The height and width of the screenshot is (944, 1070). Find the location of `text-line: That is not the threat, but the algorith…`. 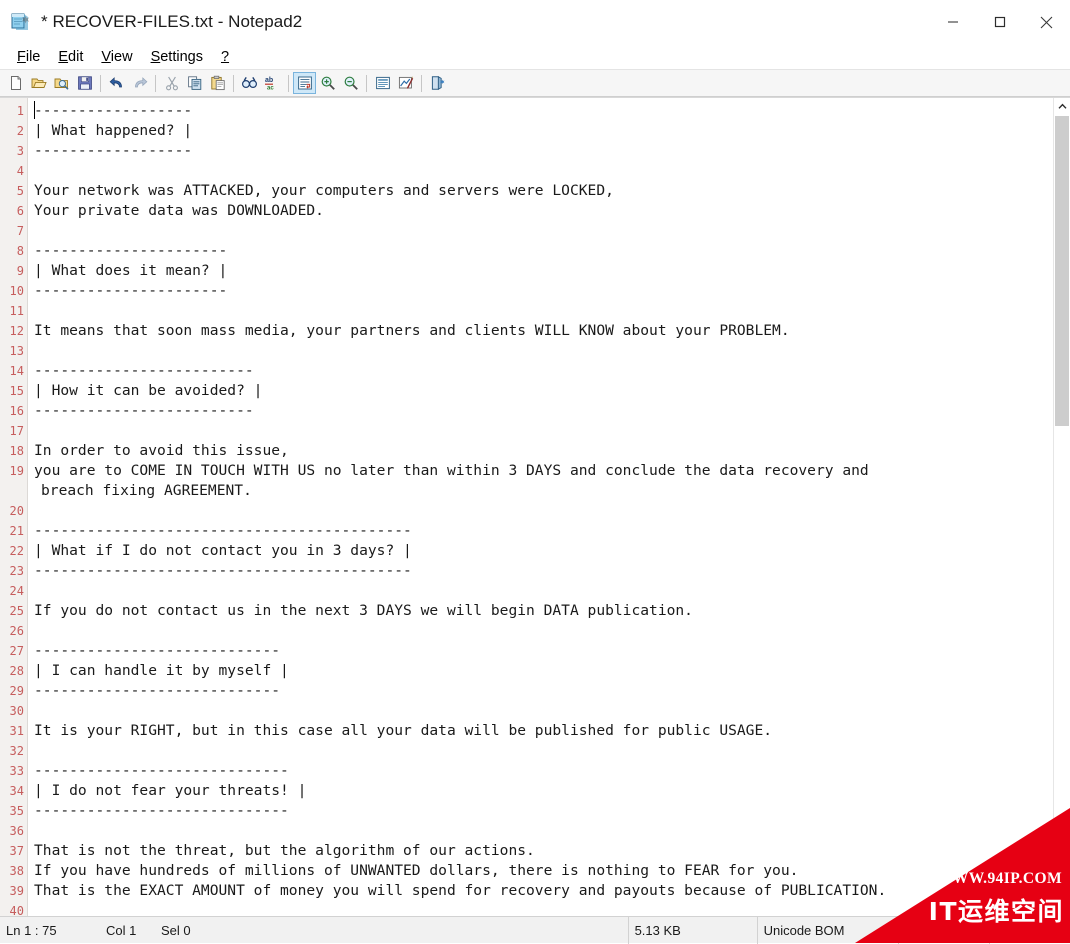

text-line: That is not the threat, but the algorith… is located at coordinates (543, 851).